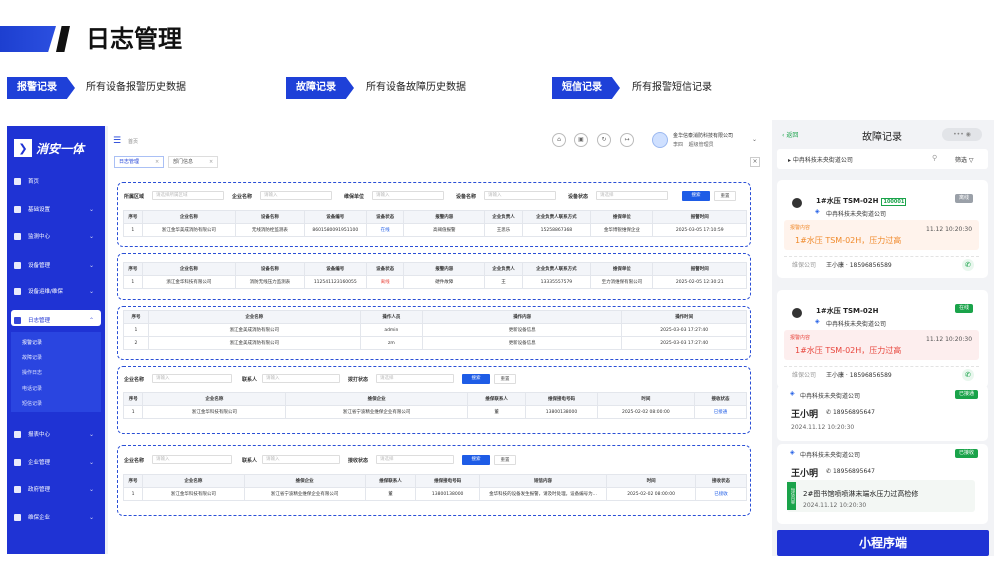  What do you see at coordinates (57, 236) in the screenshot?
I see `sidebar-item: 监测中心 ⌄` at bounding box center [57, 236].